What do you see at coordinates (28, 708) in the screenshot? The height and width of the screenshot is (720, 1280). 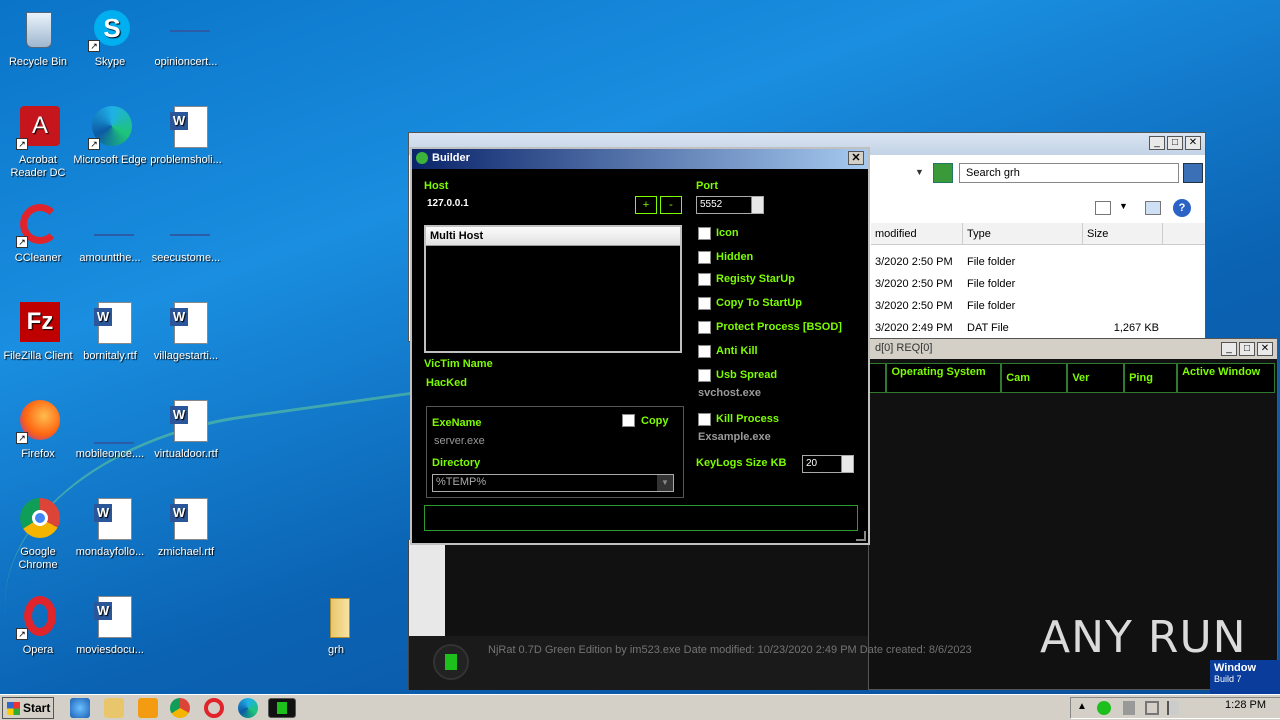 I see `start-button: Start` at bounding box center [28, 708].